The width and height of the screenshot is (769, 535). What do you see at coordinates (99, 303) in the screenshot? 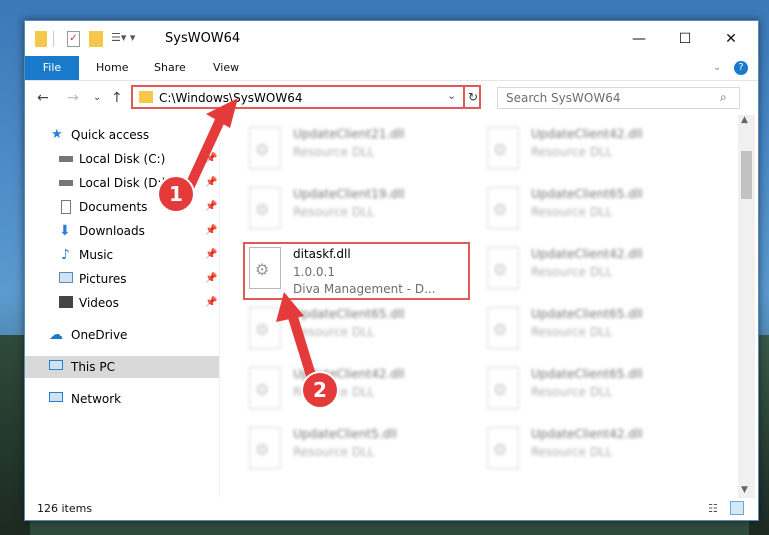
I see `nav-label: Videos` at bounding box center [99, 303].